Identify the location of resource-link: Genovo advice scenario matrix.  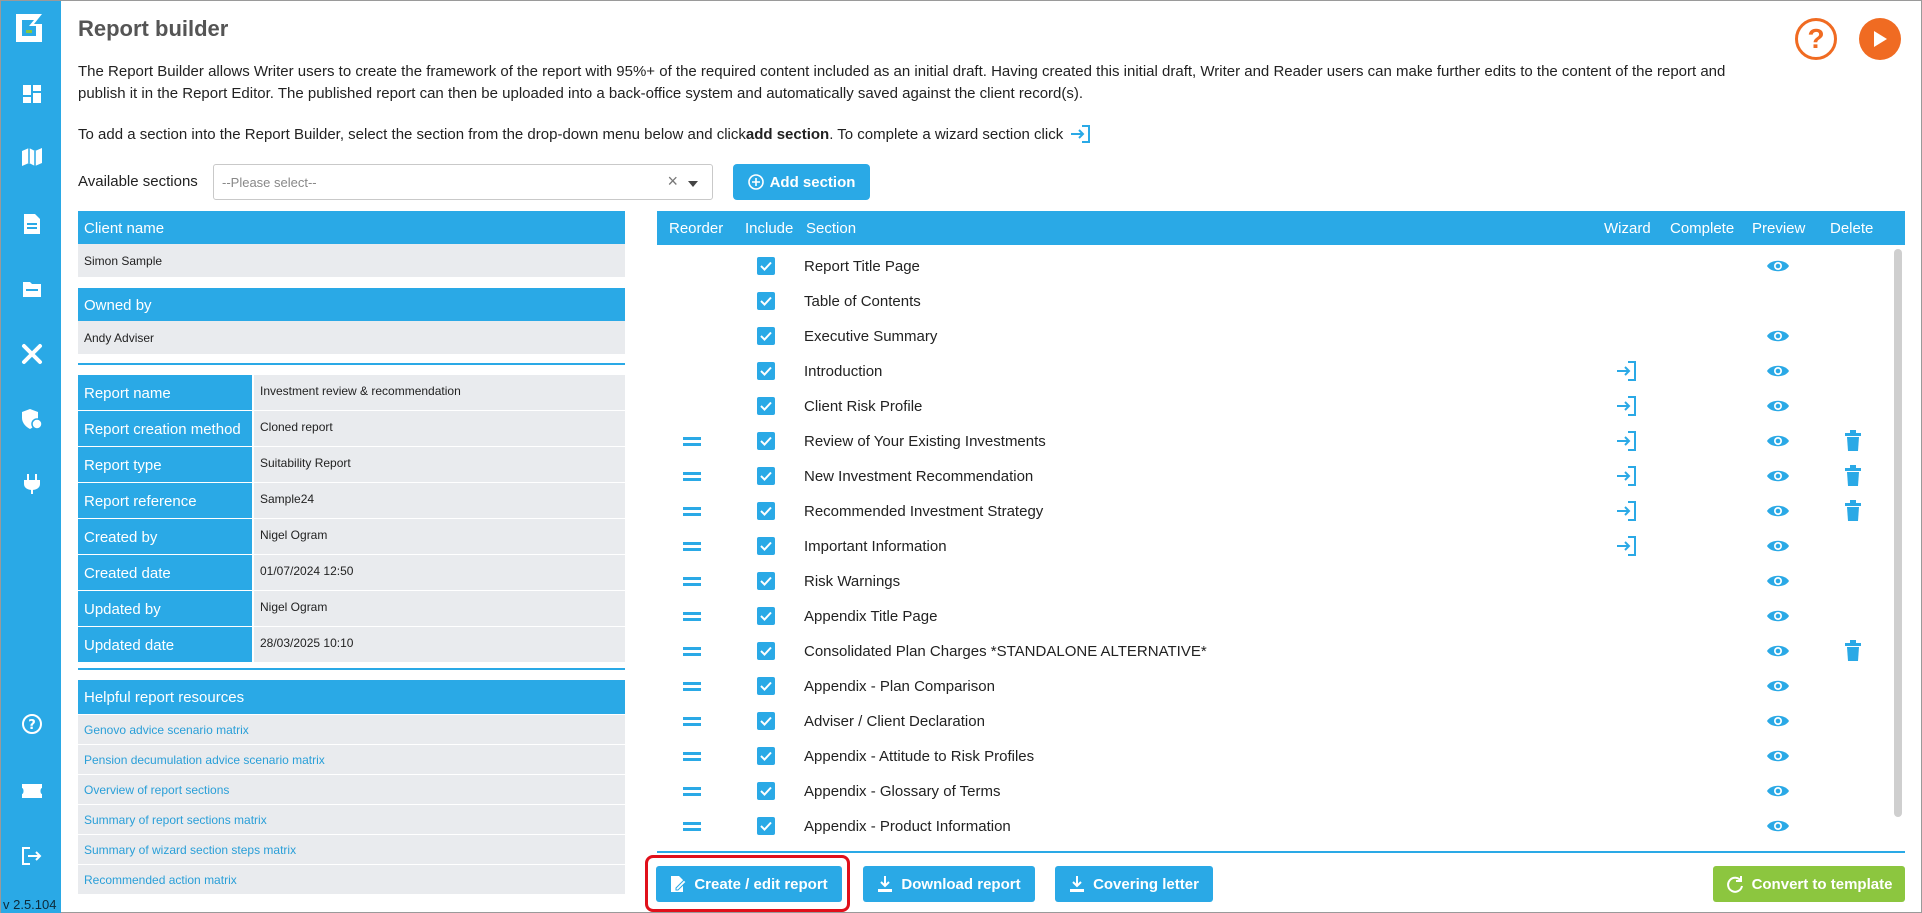
(351, 729).